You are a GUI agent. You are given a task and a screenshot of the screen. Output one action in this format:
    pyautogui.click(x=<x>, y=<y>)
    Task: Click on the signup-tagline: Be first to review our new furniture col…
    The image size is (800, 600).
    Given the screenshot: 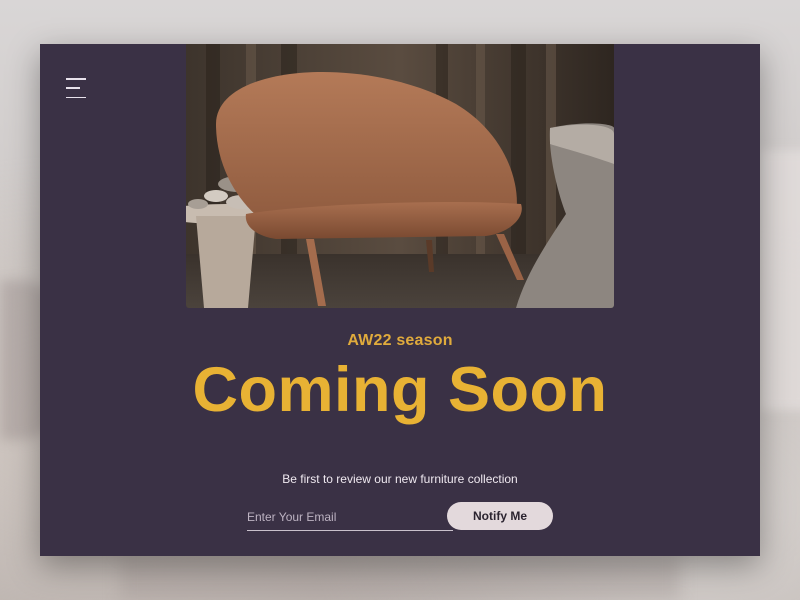 What is the action you would take?
    pyautogui.click(x=400, y=479)
    